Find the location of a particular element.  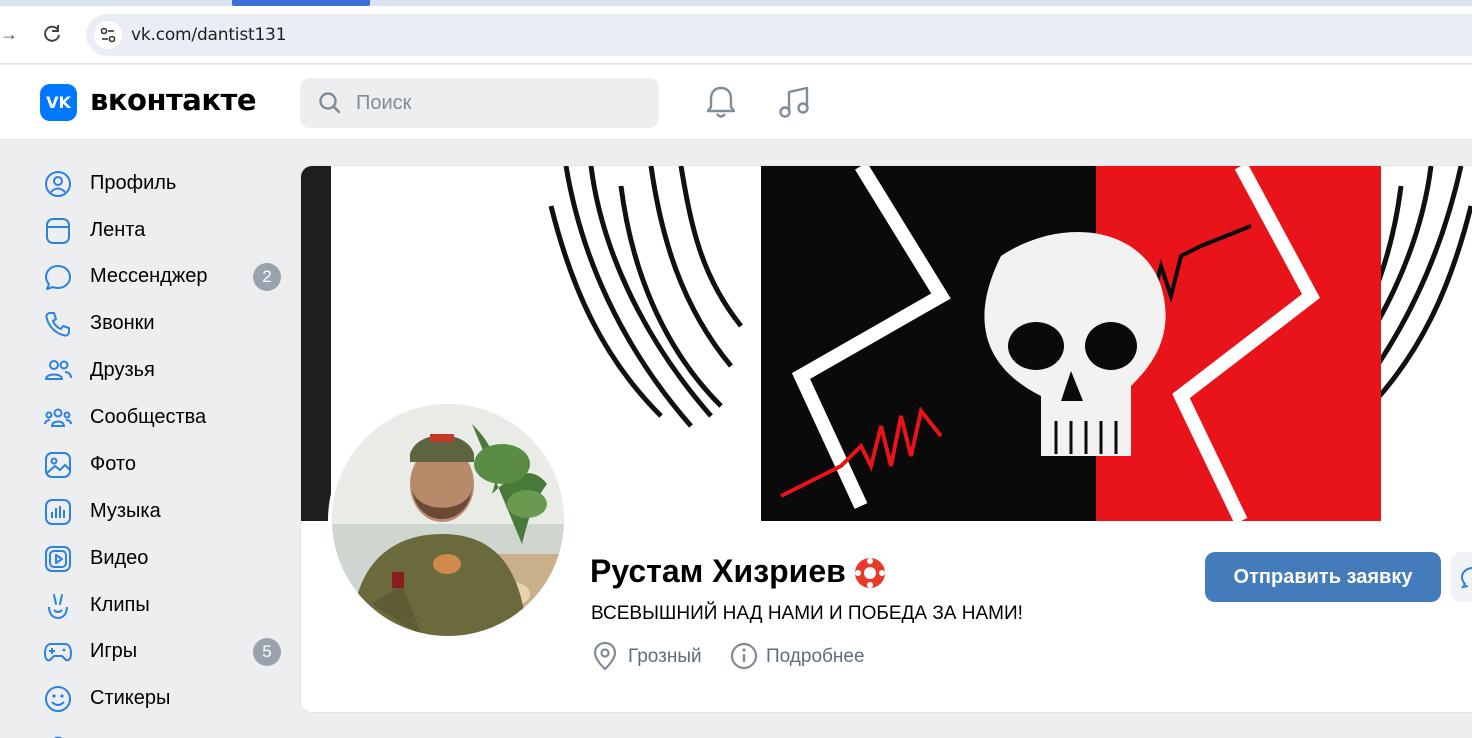

profile-status: ВСЕВЫШНИЙ НАД НАМИ И ПОБЕДА ЗА НАМИ! is located at coordinates (807, 613).